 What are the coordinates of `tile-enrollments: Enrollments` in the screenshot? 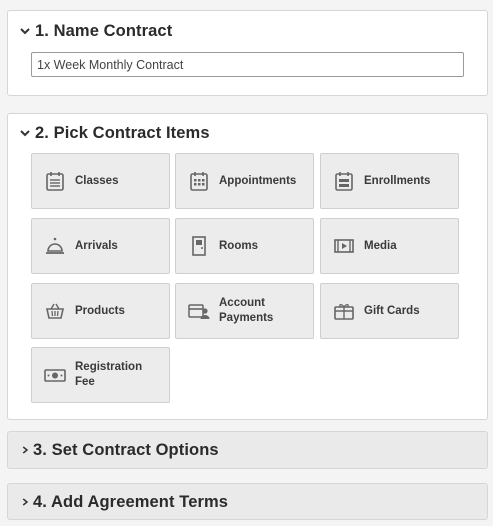 It's located at (389, 181).